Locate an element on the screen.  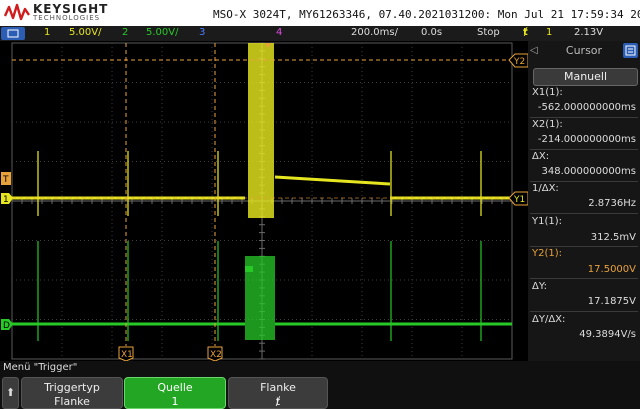
x1-label: X1(1): is located at coordinates (547, 92).